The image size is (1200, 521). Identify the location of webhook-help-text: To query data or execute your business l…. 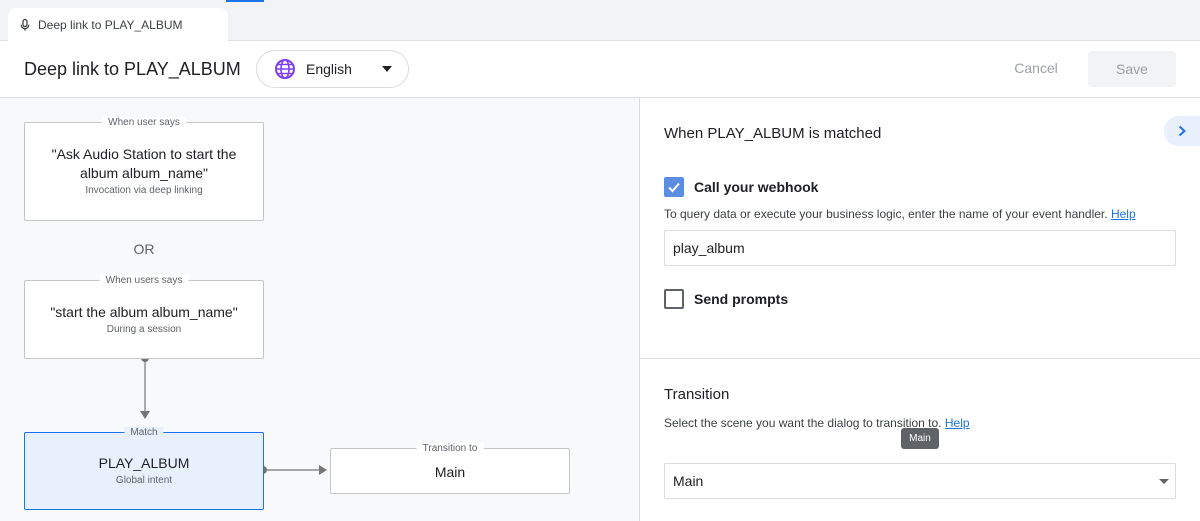
(900, 214).